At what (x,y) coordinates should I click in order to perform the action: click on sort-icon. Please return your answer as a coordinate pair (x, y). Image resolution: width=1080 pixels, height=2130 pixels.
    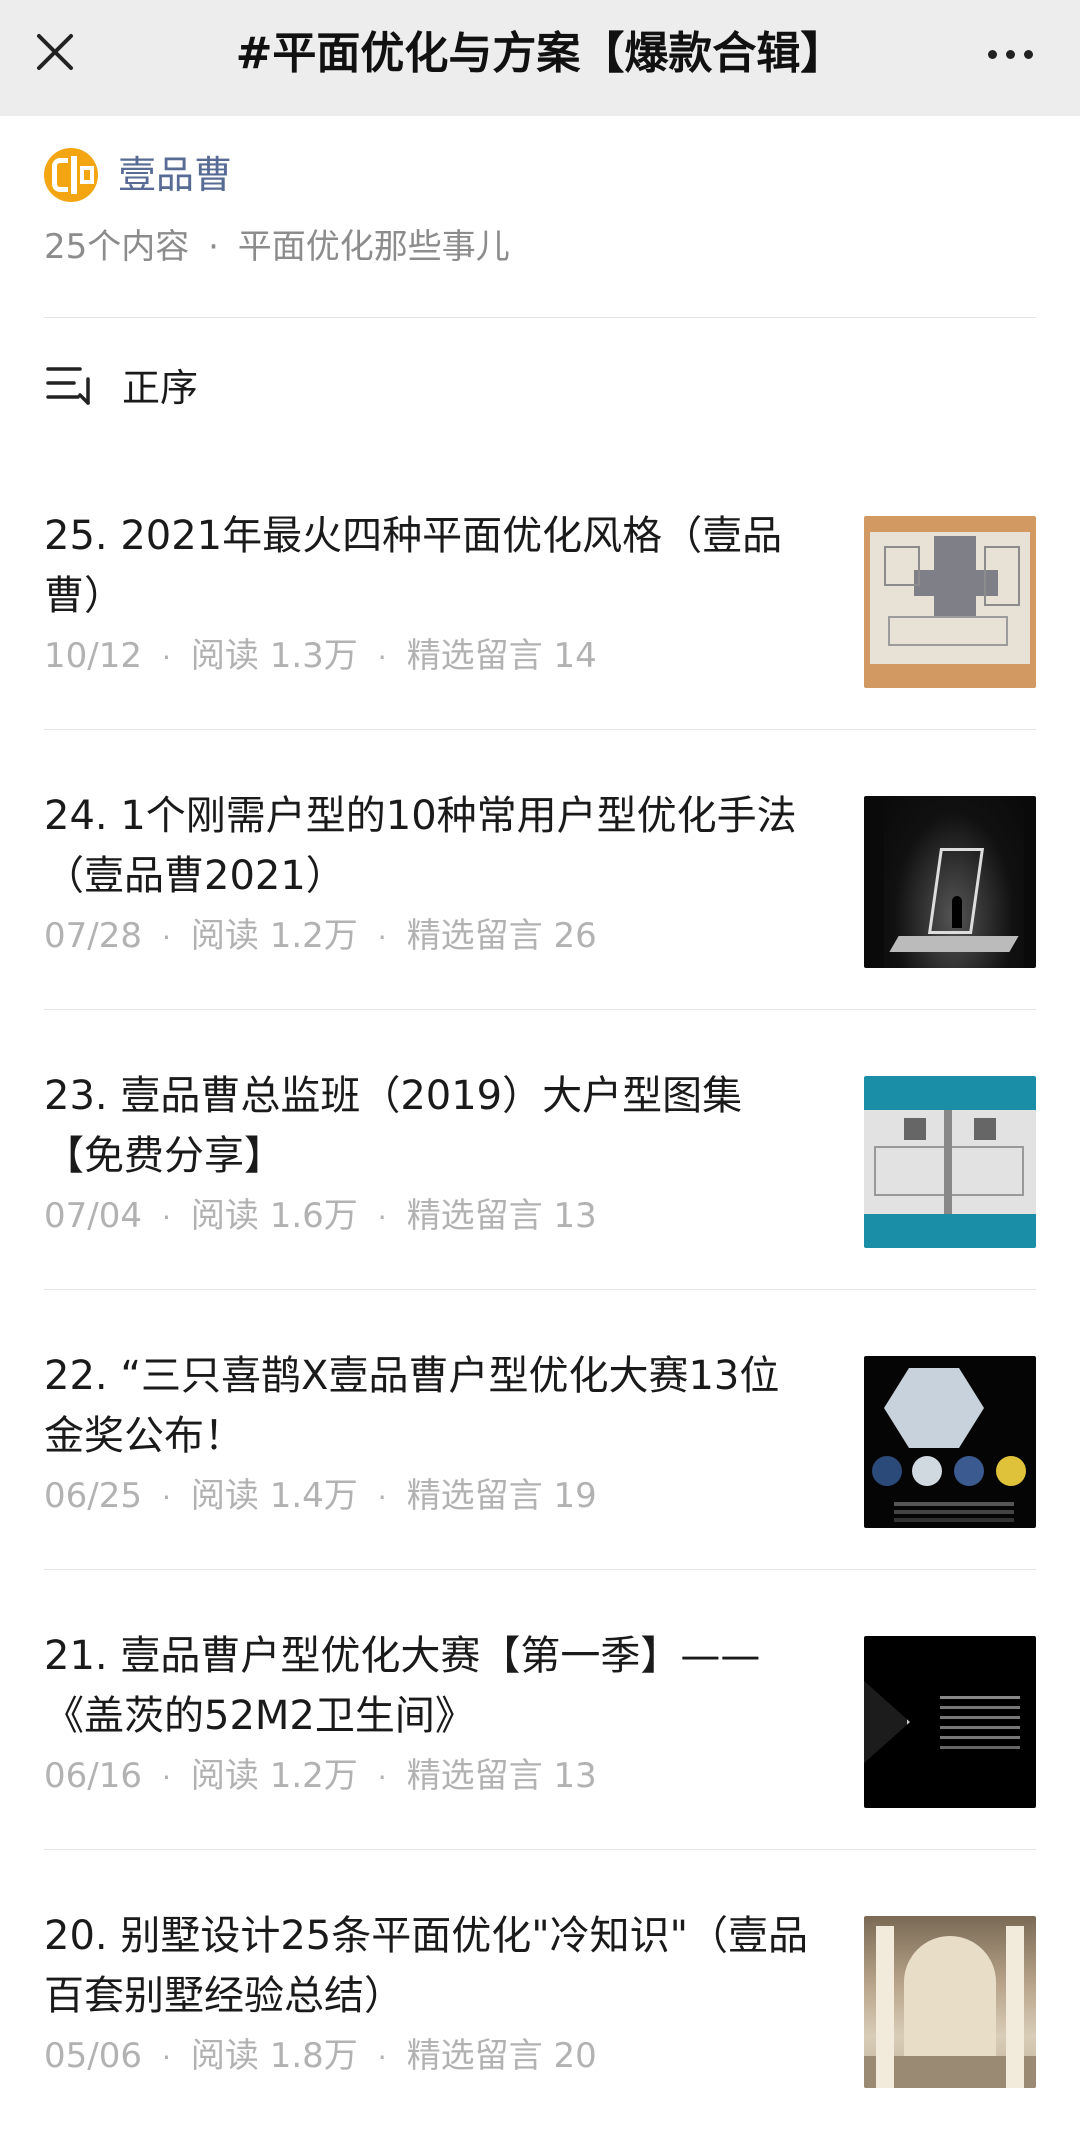
    Looking at the image, I should click on (68, 386).